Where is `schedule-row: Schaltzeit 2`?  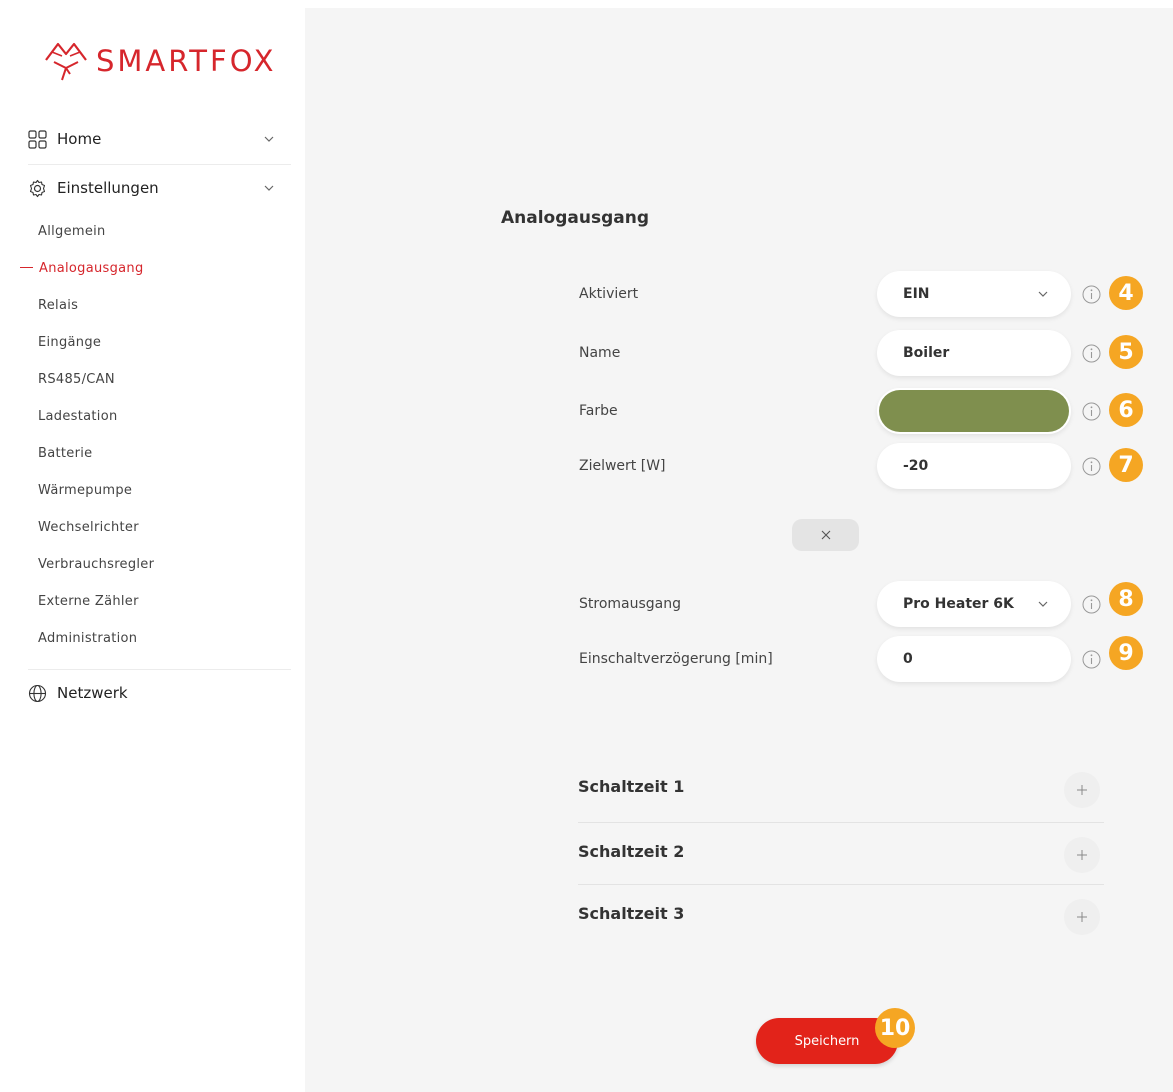 schedule-row: Schaltzeit 2 is located at coordinates (841, 855).